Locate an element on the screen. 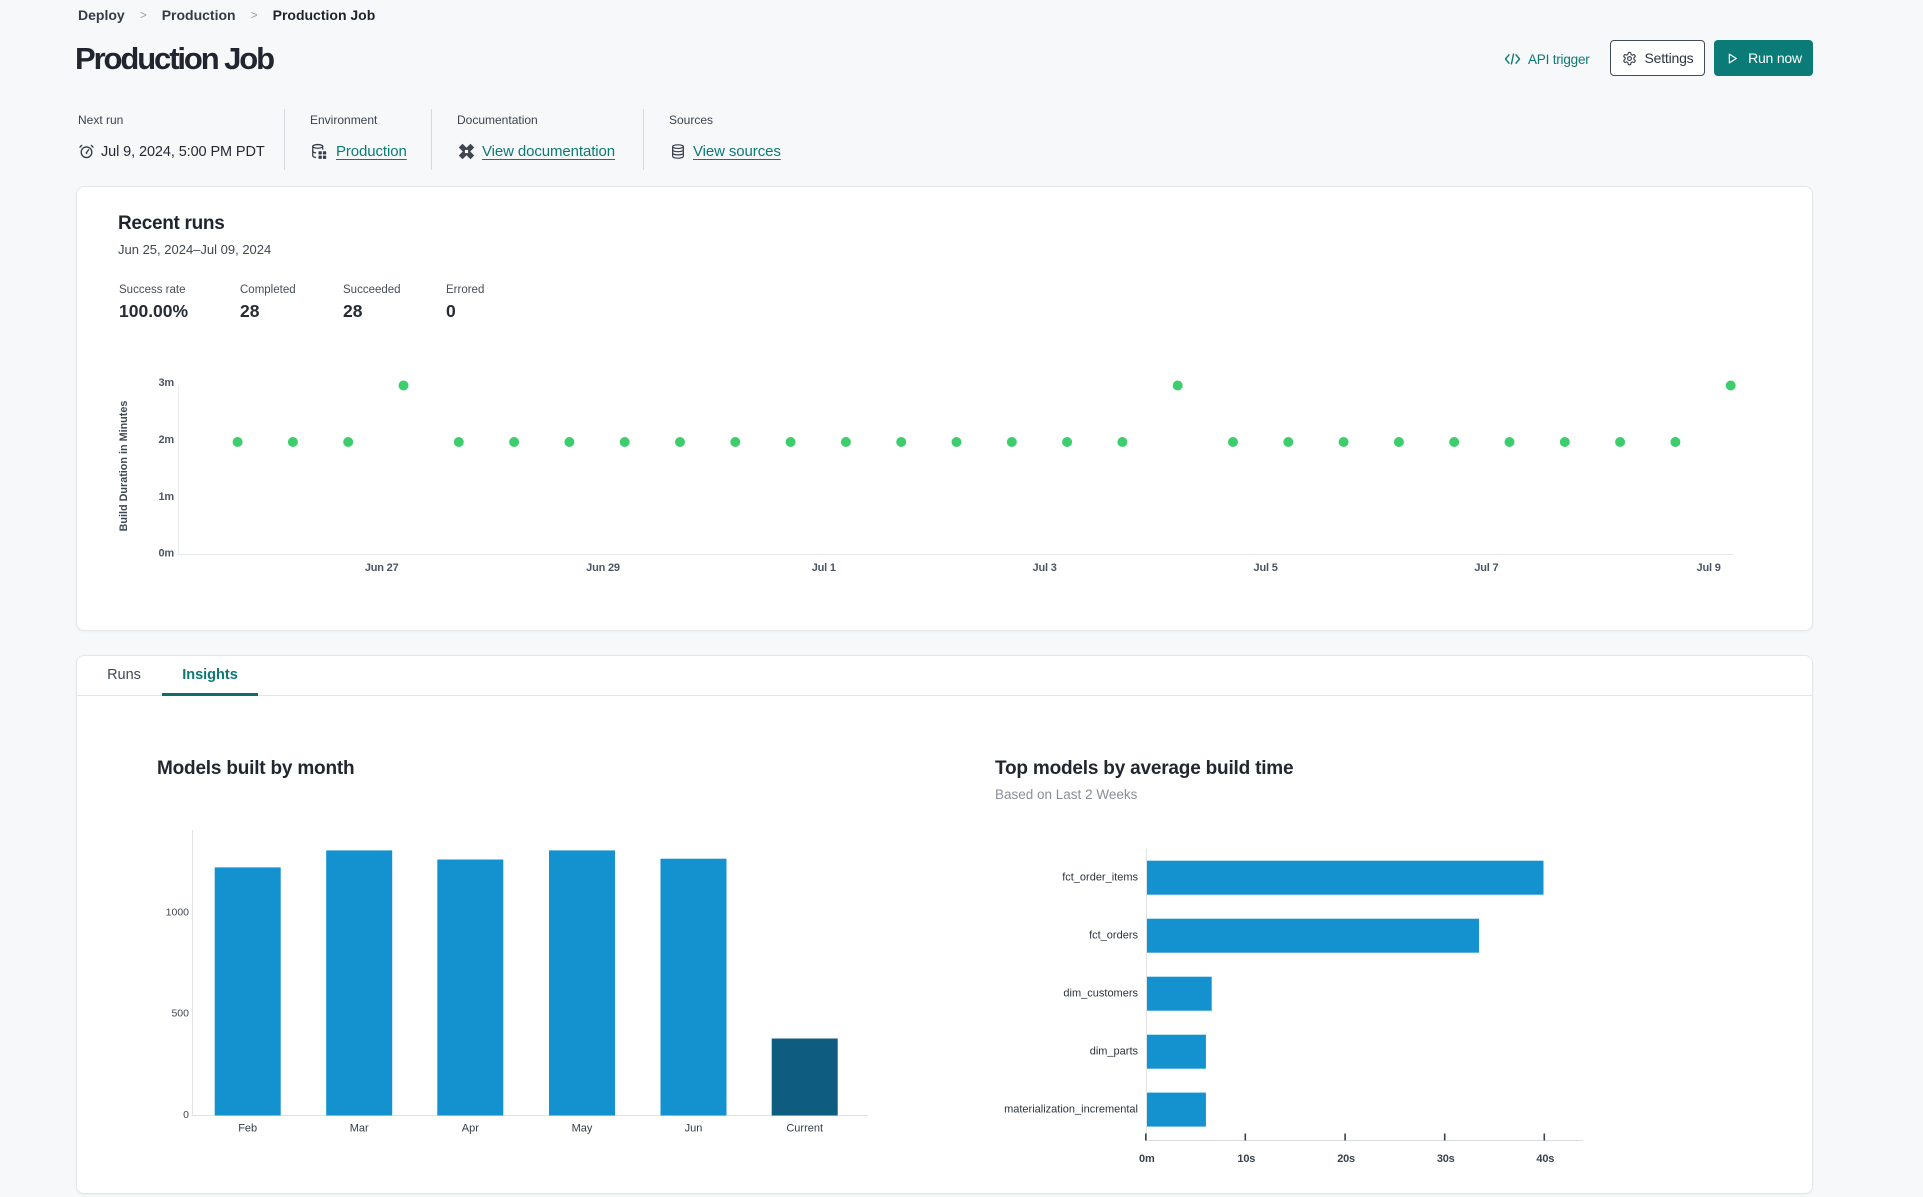 The width and height of the screenshot is (1923, 1197). svg-text: 30s is located at coordinates (1446, 1159).